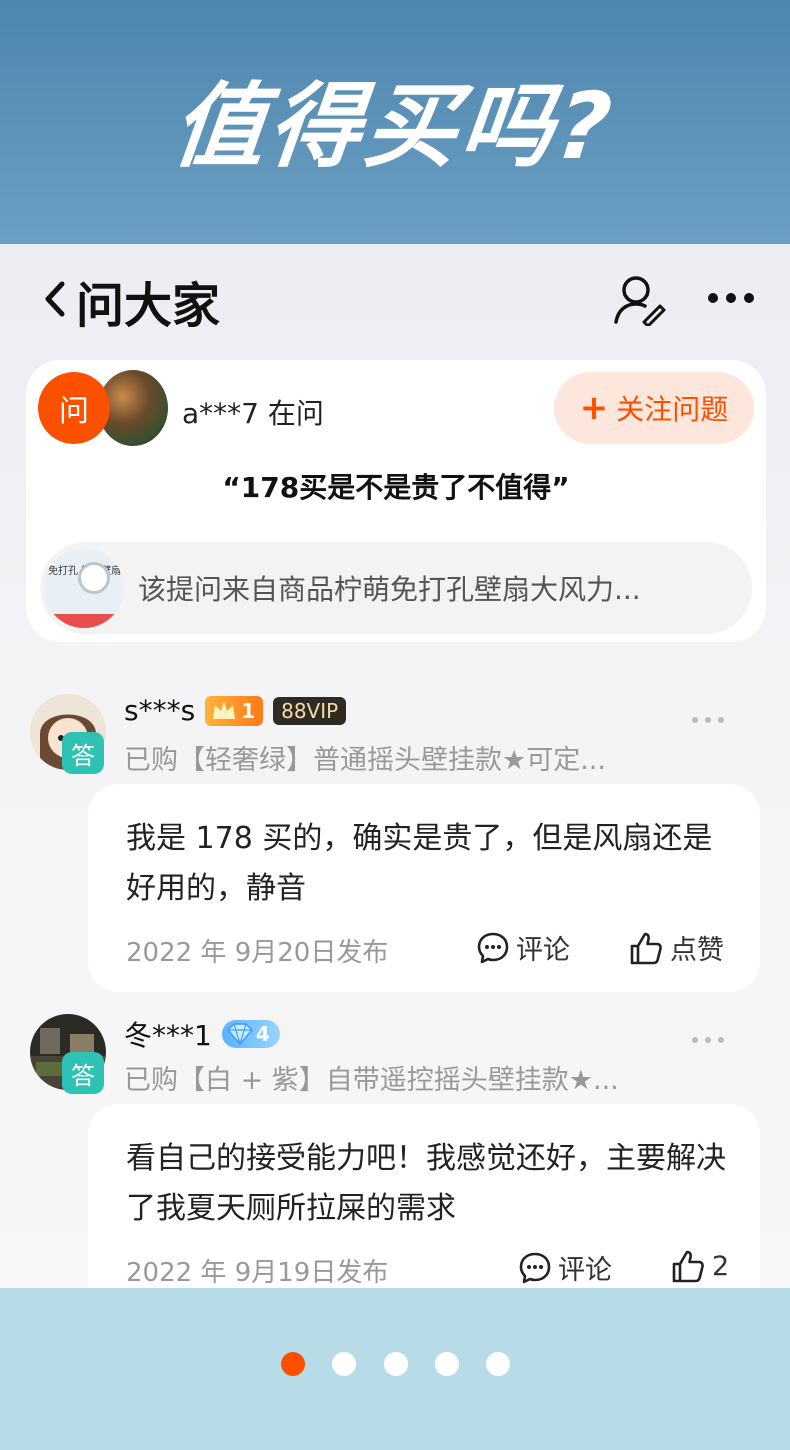 The width and height of the screenshot is (790, 1450). I want to click on diamond-icon, so click(239, 1034).